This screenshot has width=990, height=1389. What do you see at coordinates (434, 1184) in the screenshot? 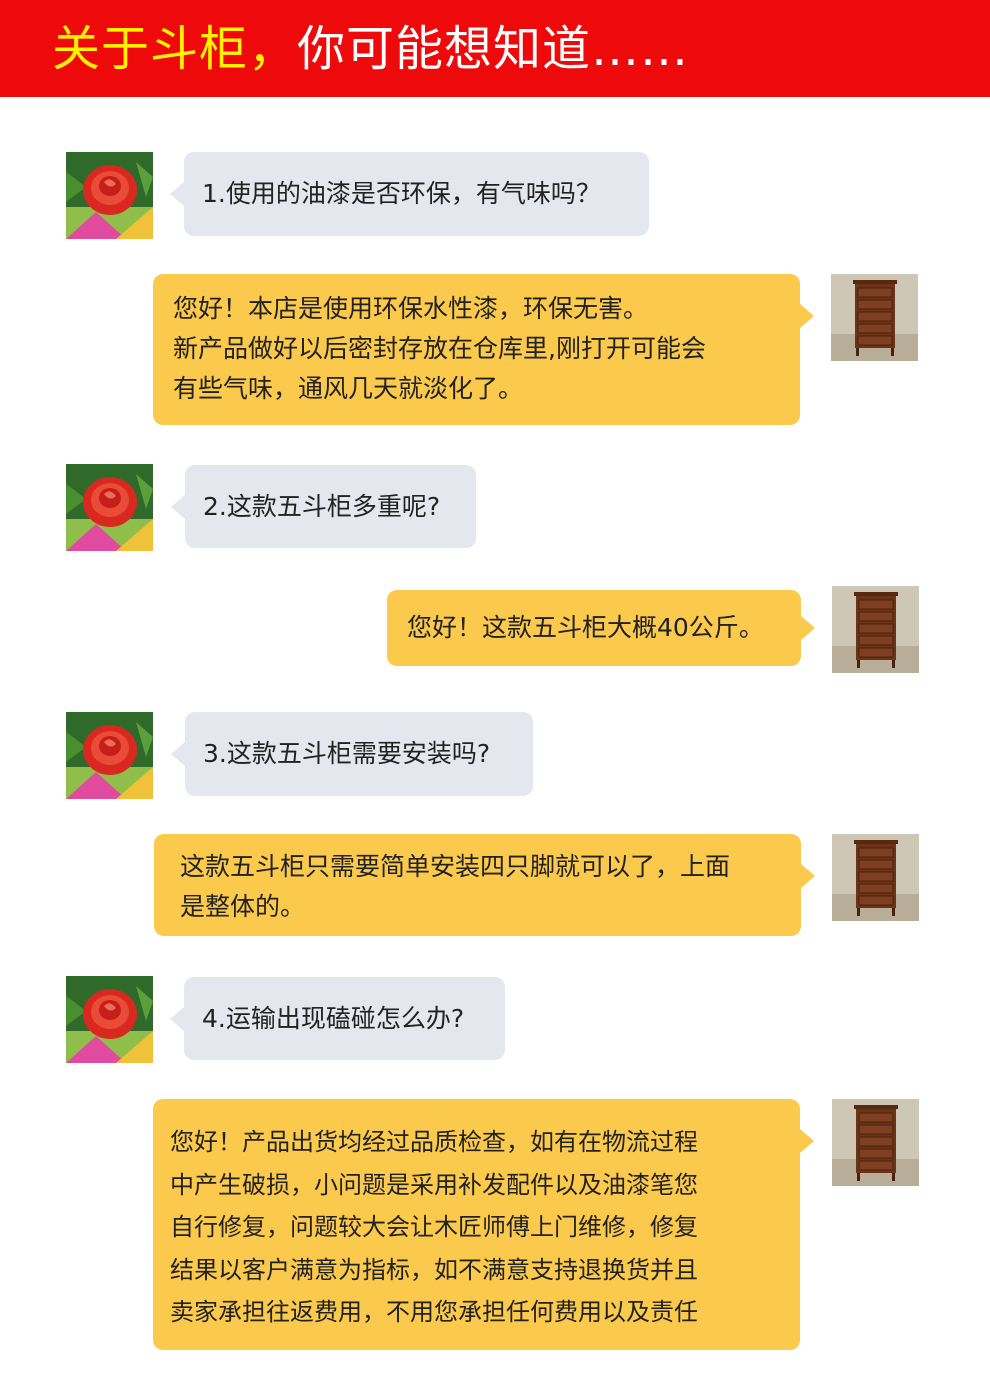
I see `answer-line: 中产生破损，小问题是采用补发配件以及油漆笔您` at bounding box center [434, 1184].